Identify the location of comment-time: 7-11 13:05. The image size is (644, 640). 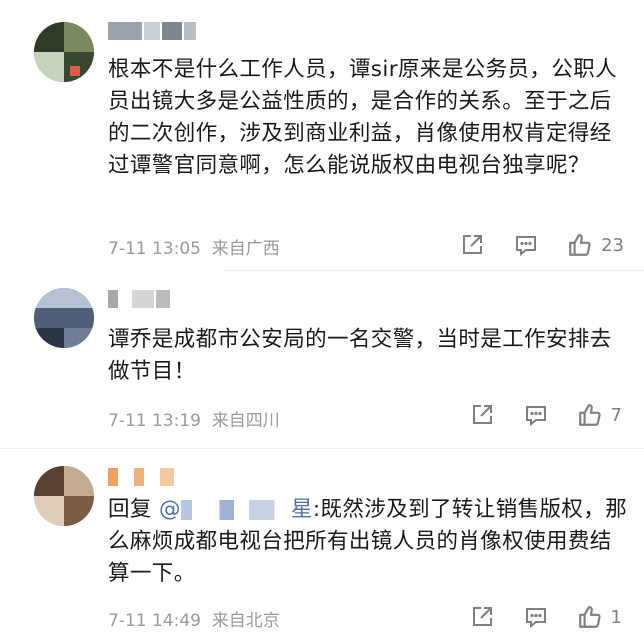
(154, 249).